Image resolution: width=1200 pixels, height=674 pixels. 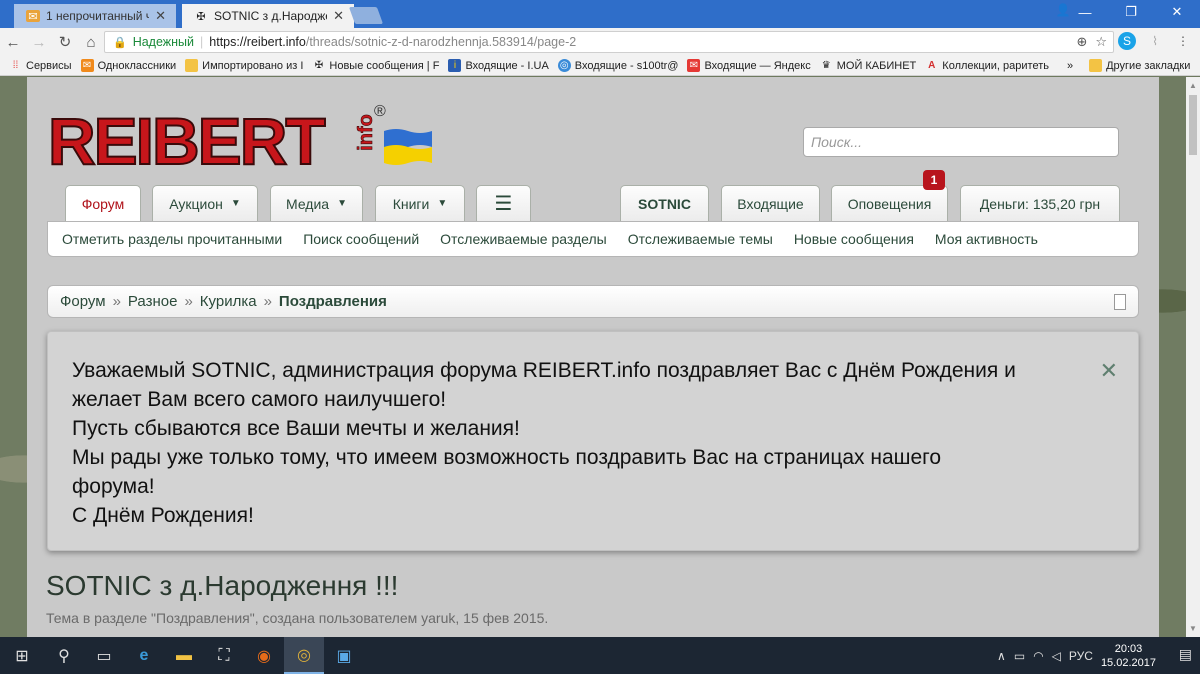 What do you see at coordinates (694, 65) in the screenshot?
I see `yandex-mail-icon: ✉` at bounding box center [694, 65].